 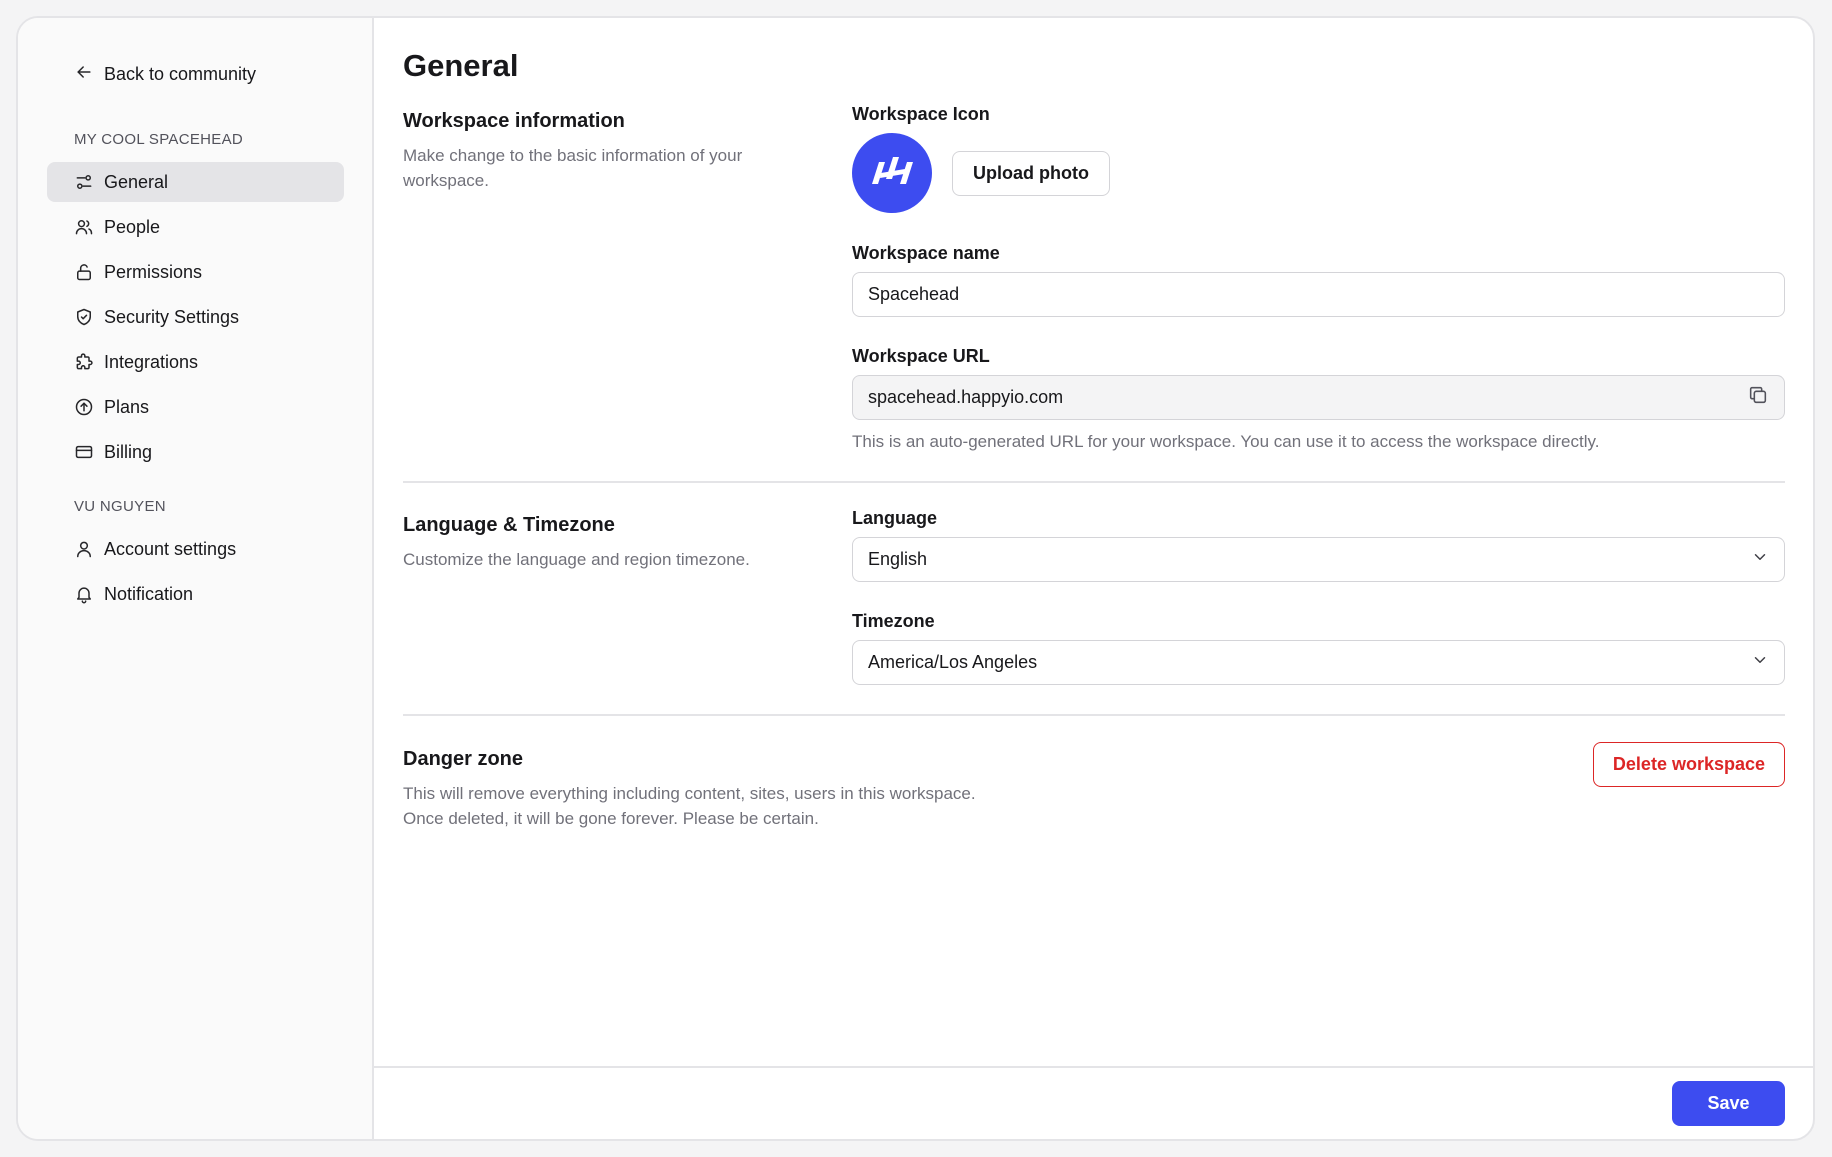 What do you see at coordinates (136, 181) in the screenshot?
I see `sidebar-item-label: General` at bounding box center [136, 181].